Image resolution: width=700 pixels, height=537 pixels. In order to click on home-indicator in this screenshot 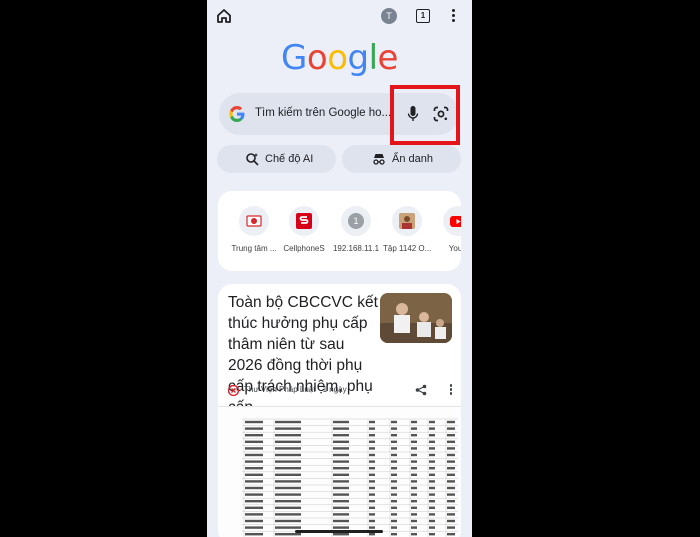, I will do `click(339, 531)`.